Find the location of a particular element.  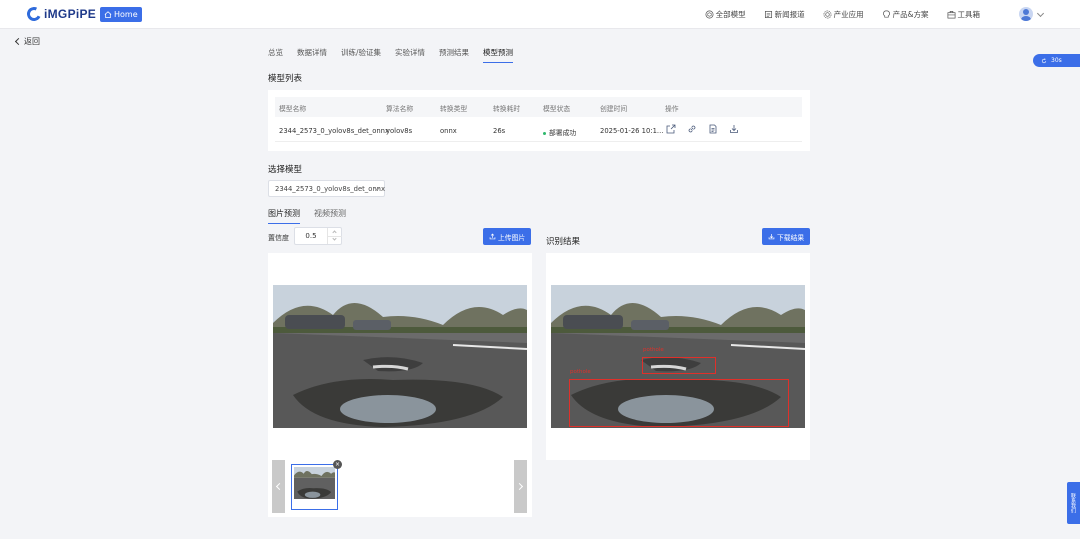

scroll-left-button is located at coordinates (278, 486).